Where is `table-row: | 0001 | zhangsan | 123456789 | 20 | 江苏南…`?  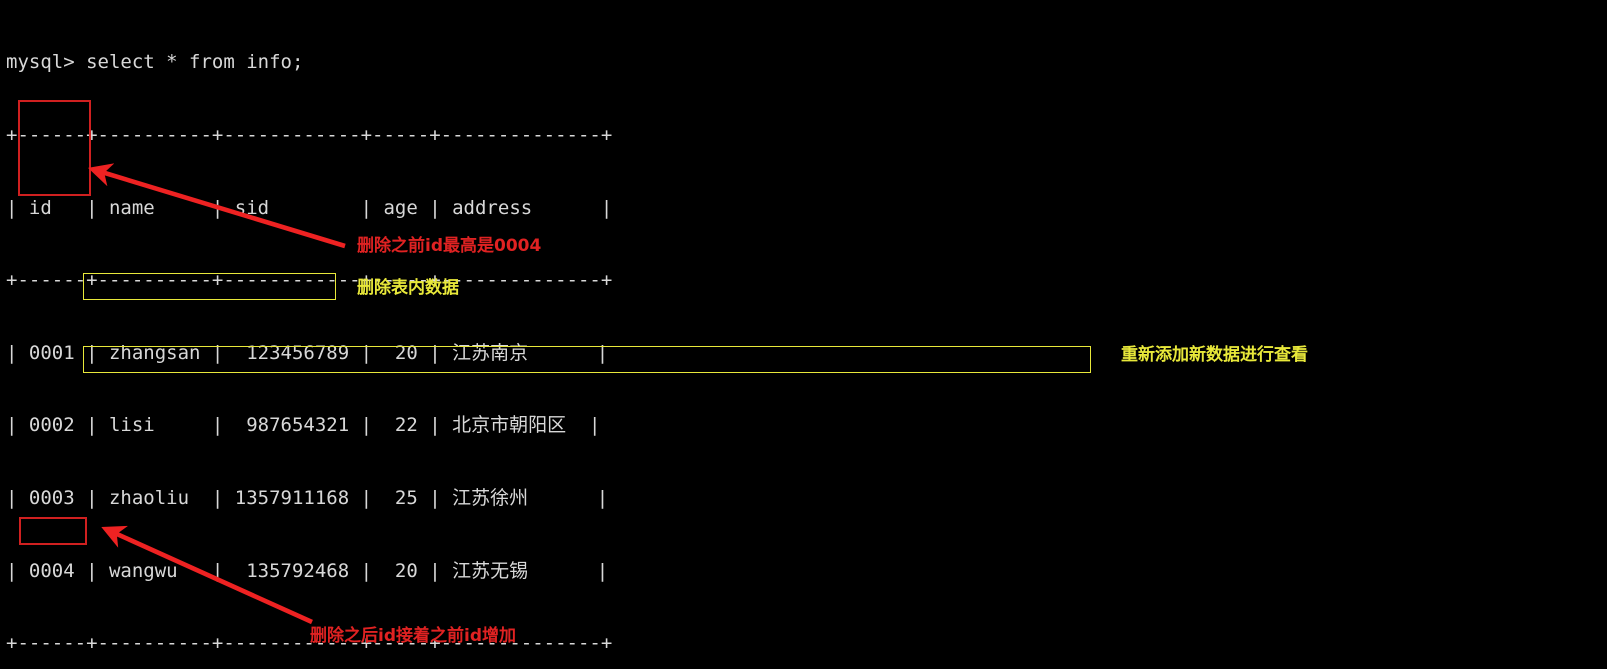
table-row: | 0001 | zhangsan | 123456789 | 20 | 江苏南… is located at coordinates (307, 352).